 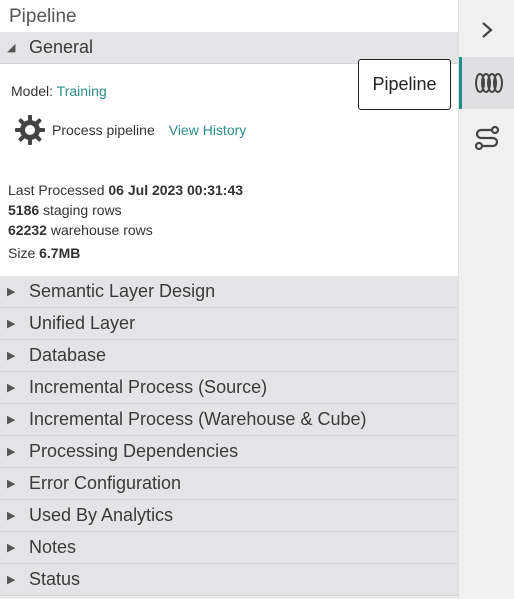 I want to click on warehouse-count: 62232, so click(x=27, y=230).